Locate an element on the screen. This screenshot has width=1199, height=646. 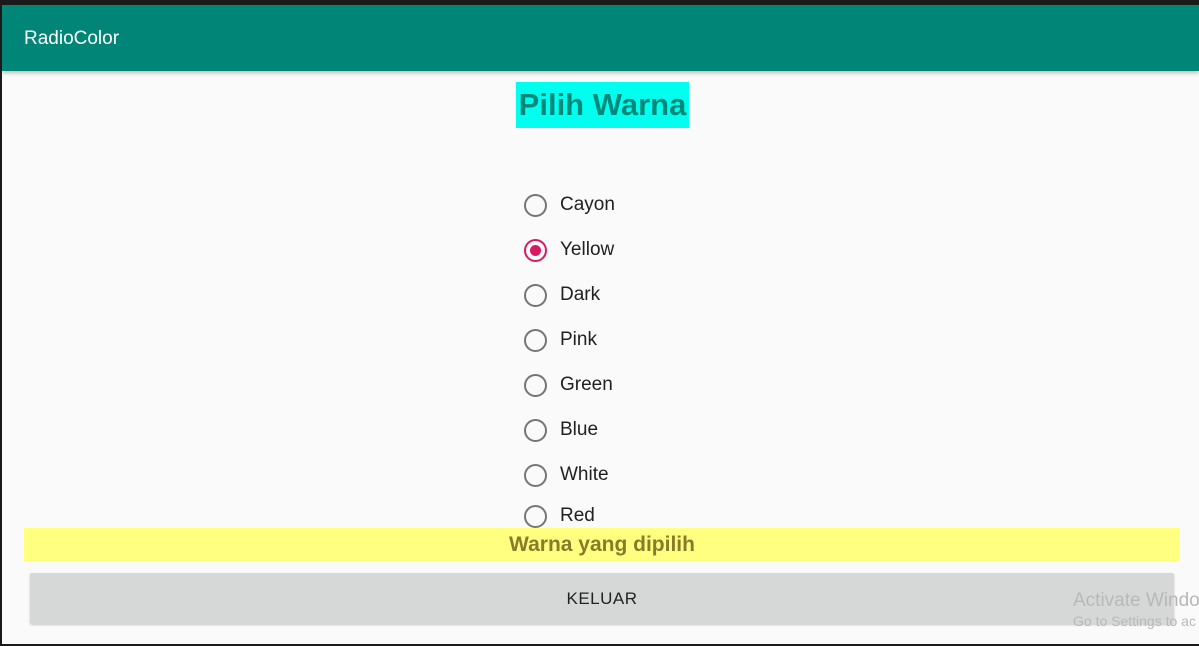
radio-label: Blue is located at coordinates (579, 429).